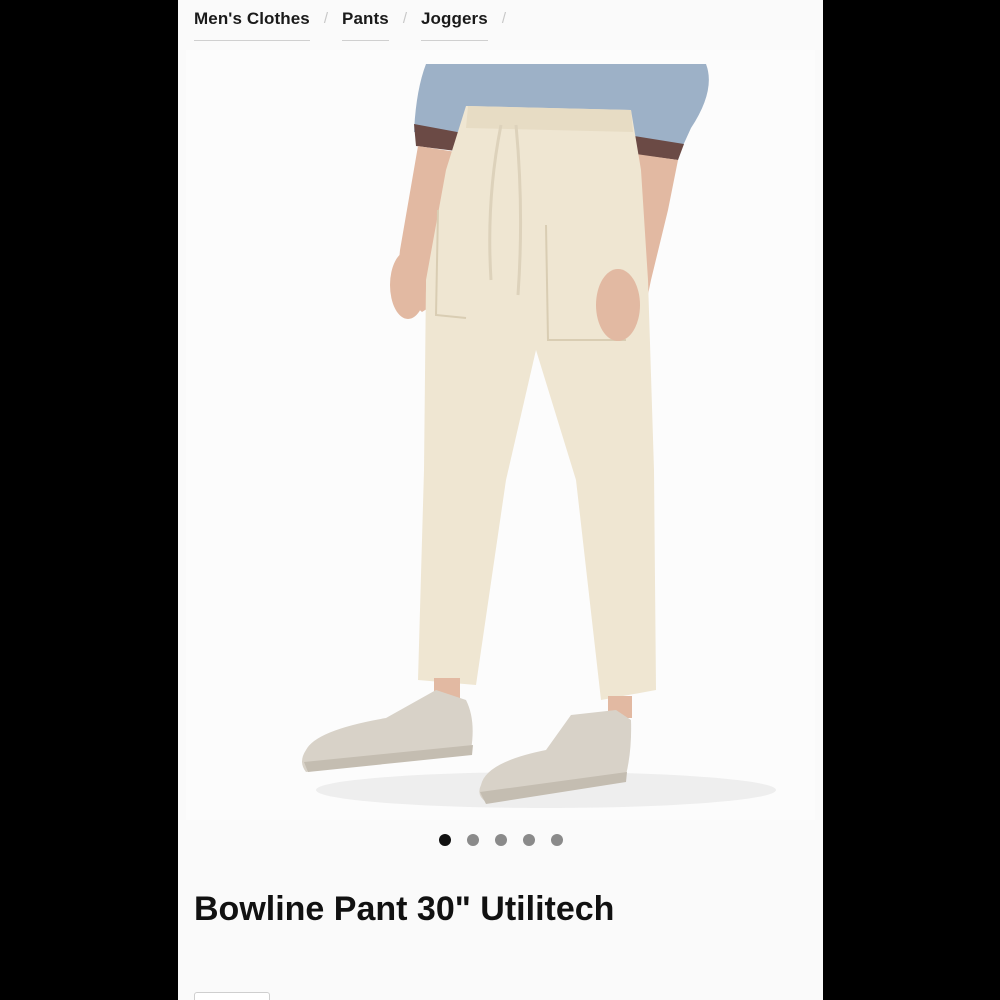 Image resolution: width=1000 pixels, height=1000 pixels. Describe the element at coordinates (454, 24) in the screenshot. I see `breadcrumb-joggers: Joggers` at that location.